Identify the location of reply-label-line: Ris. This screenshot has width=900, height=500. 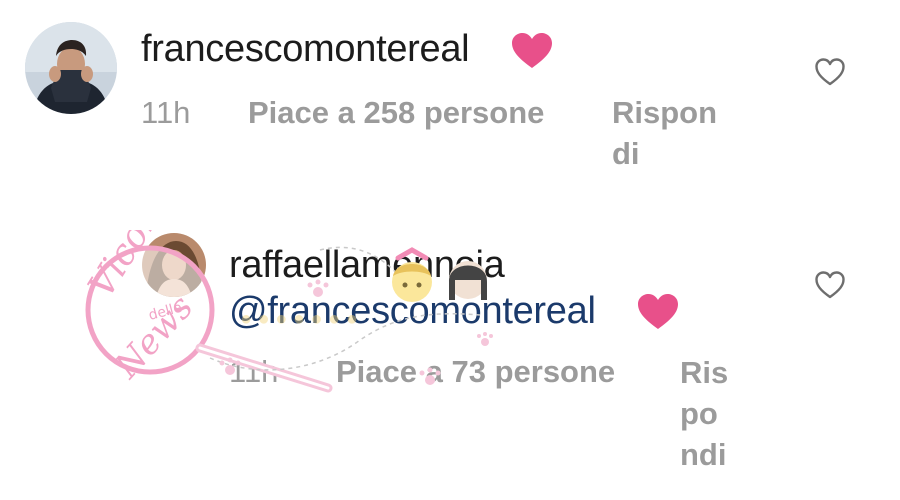
(704, 372).